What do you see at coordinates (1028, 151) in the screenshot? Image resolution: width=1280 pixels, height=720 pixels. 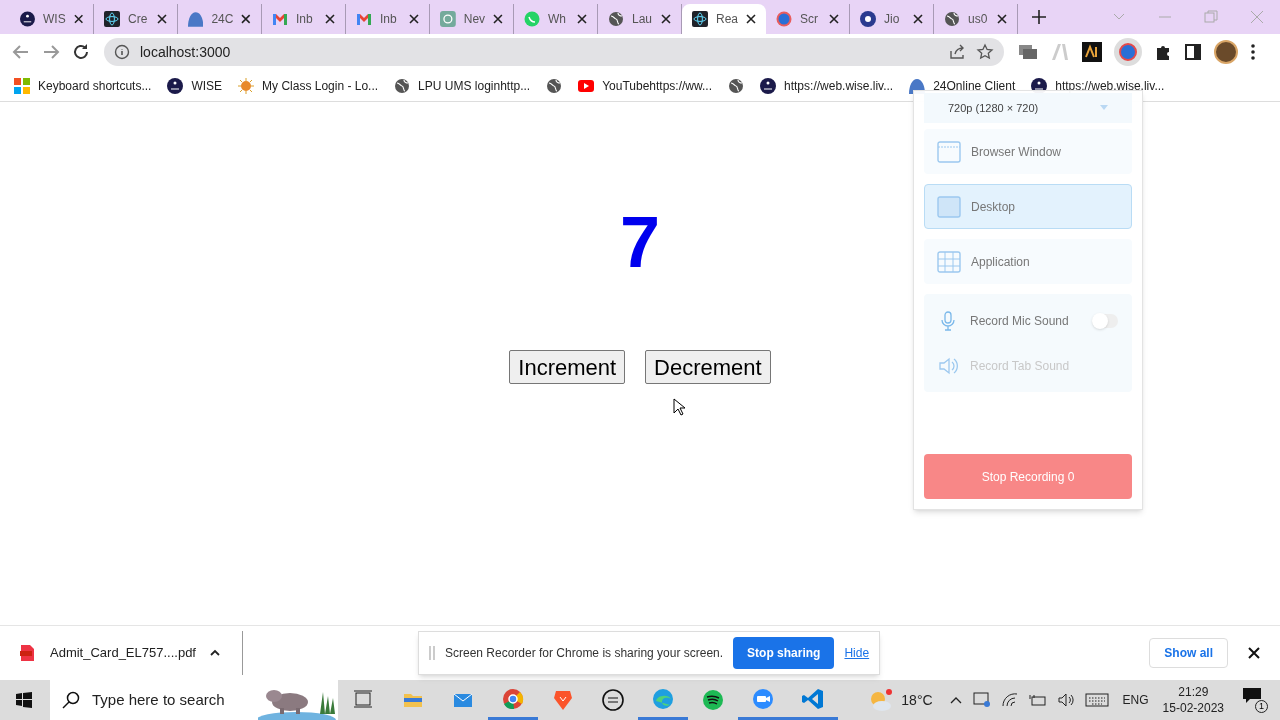 I see `source-option: Browser Window` at bounding box center [1028, 151].